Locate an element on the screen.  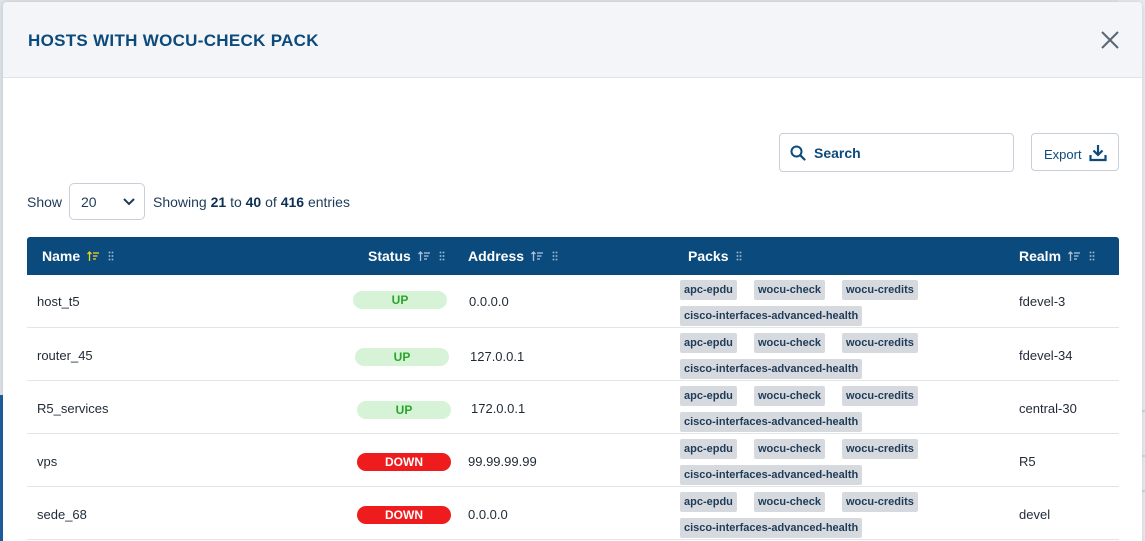
host-realm: R5 is located at coordinates (1027, 461).